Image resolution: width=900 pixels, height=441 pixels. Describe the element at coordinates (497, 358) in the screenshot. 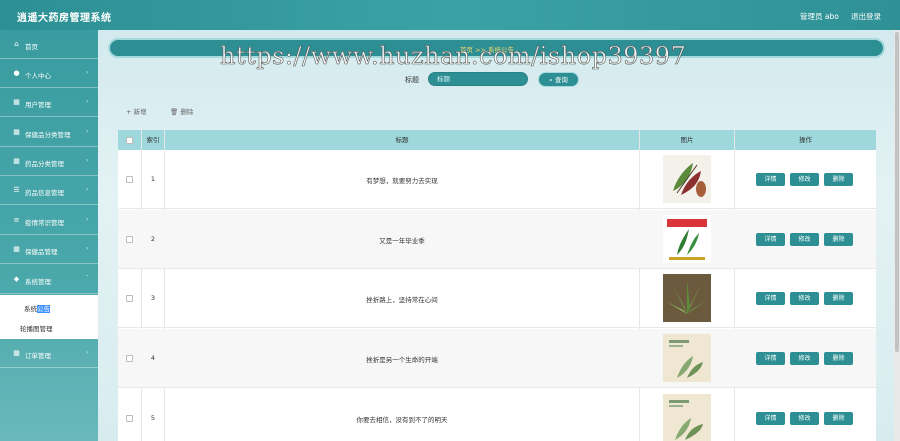

I see `table-row: 4 挫折是另一个生命的开端 详情 修改 删除` at that location.